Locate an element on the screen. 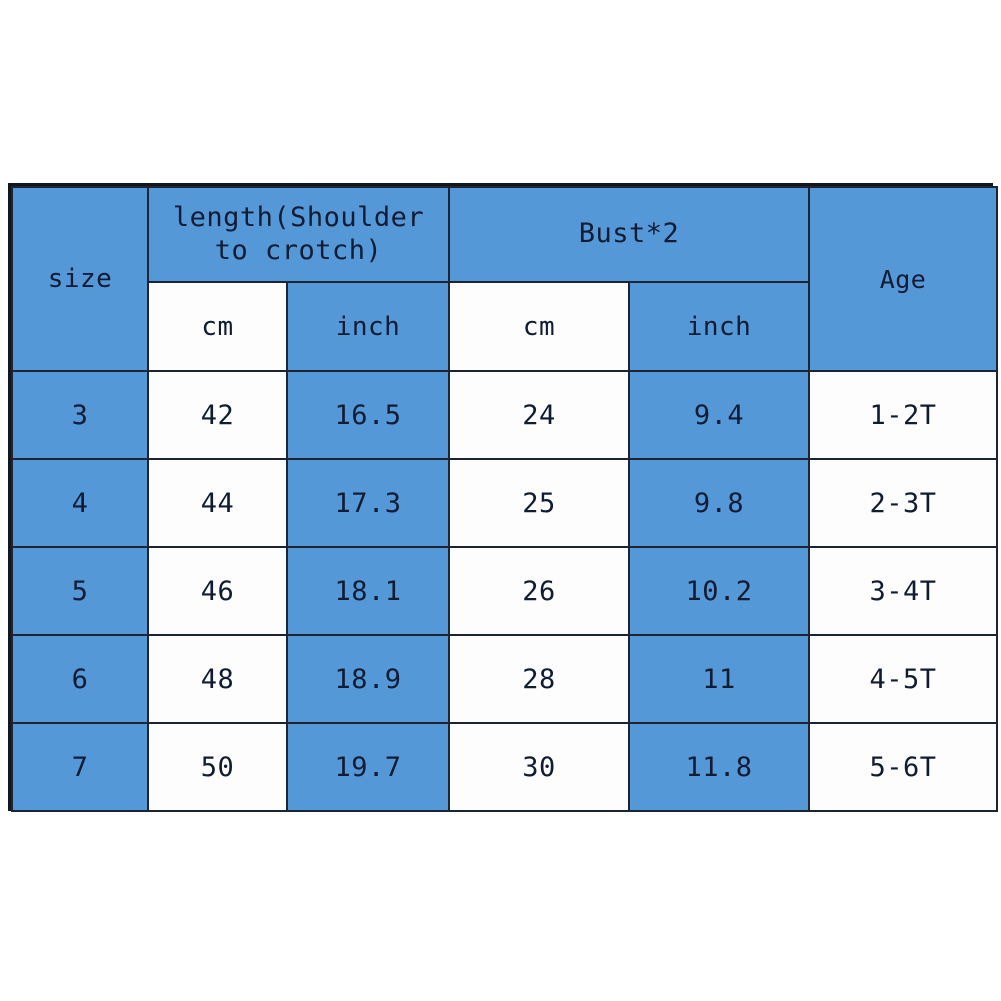  cell-size: 7 is located at coordinates (80, 767).